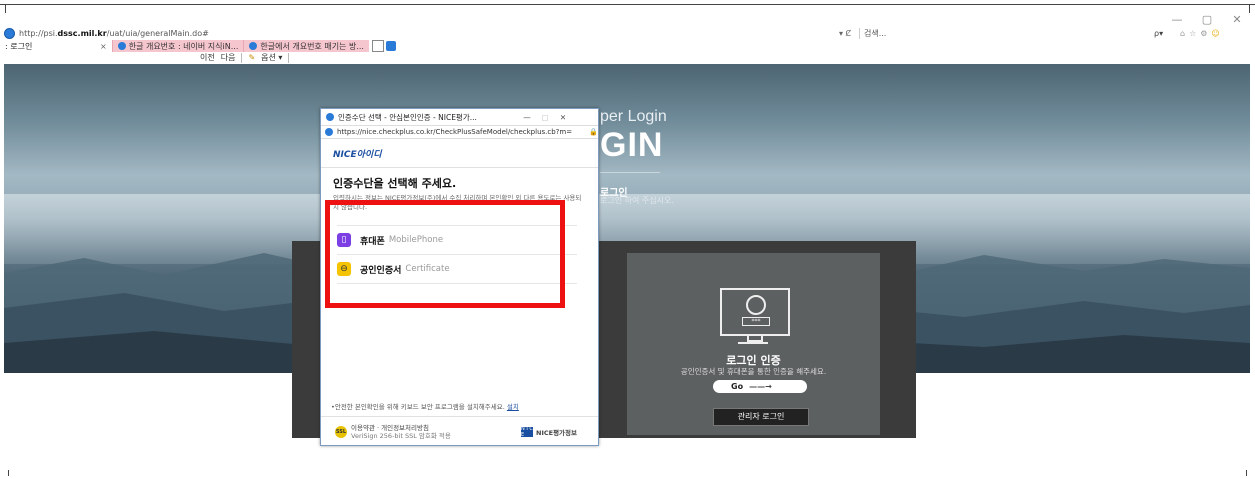  What do you see at coordinates (251, 57) in the screenshot?
I see `highlight-icon: ✎` at bounding box center [251, 57].